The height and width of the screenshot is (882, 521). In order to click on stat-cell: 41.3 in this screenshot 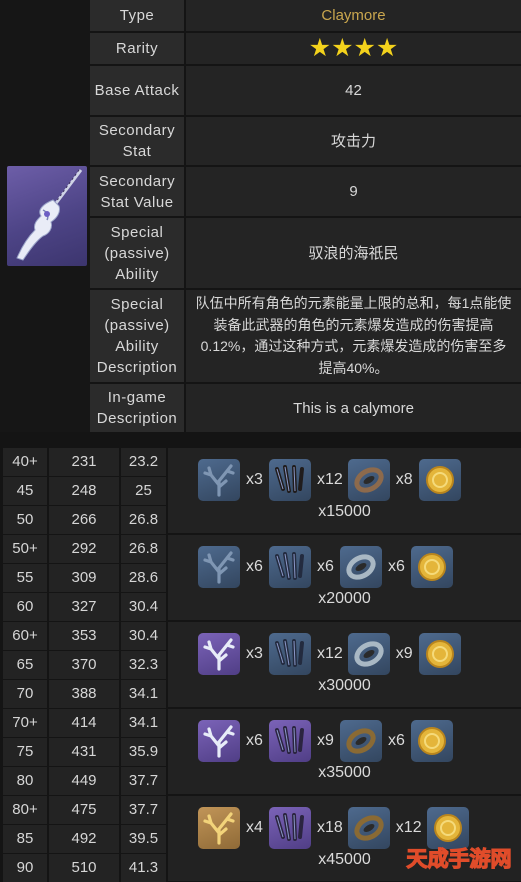, I will do `click(143, 868)`.